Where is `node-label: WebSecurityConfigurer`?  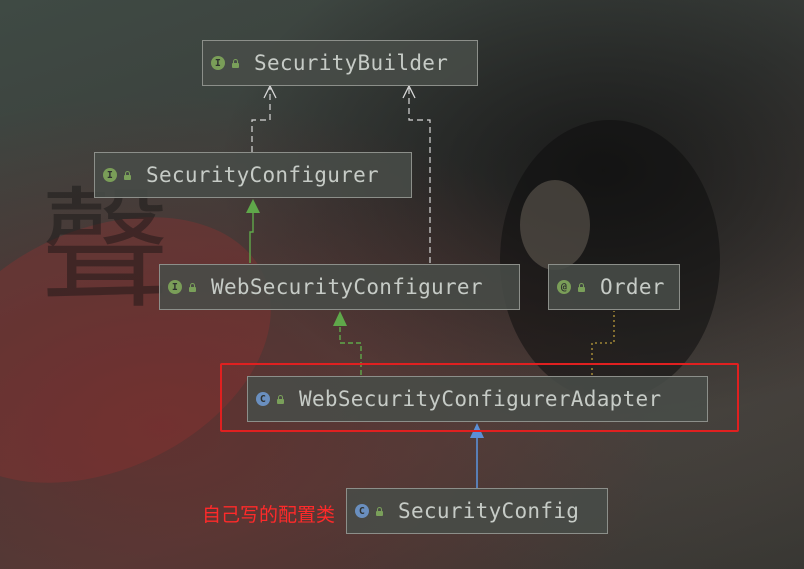 node-label: WebSecurityConfigurer is located at coordinates (347, 287).